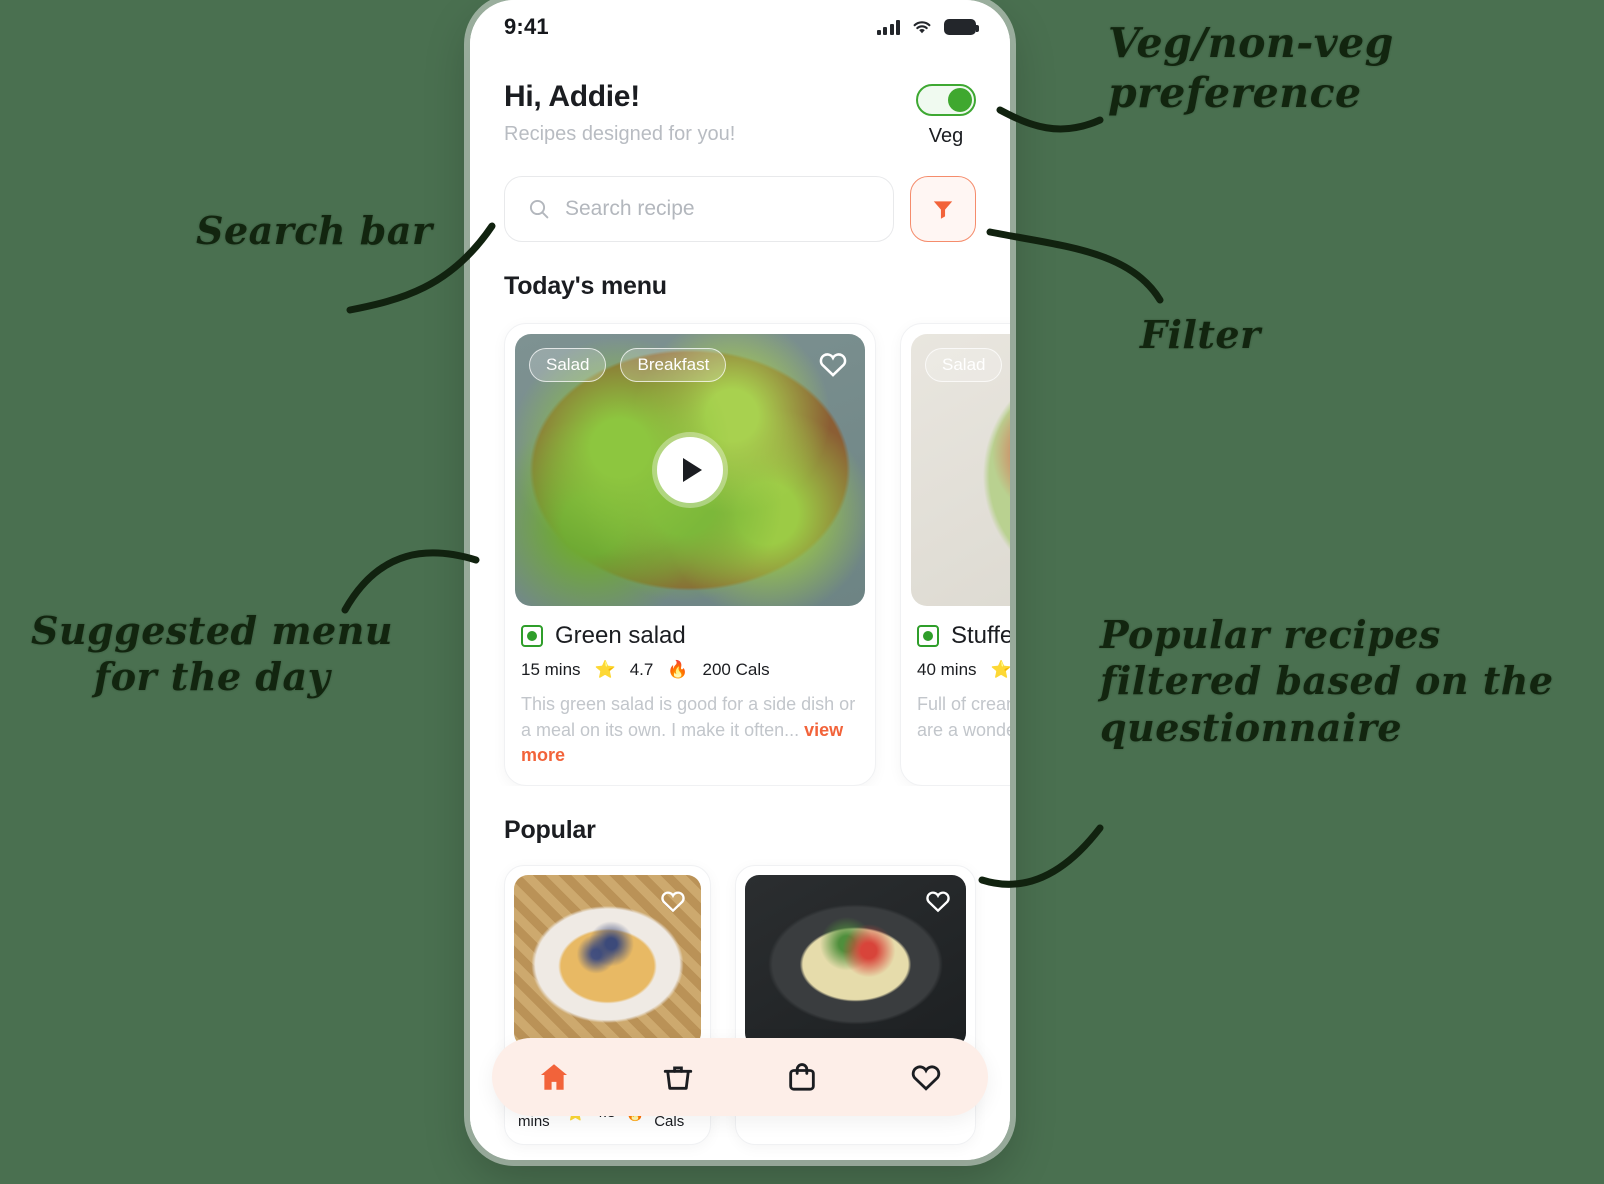 Image resolution: width=1604 pixels, height=1184 pixels. What do you see at coordinates (550, 829) in the screenshot?
I see `section-title-popular: Popular` at bounding box center [550, 829].